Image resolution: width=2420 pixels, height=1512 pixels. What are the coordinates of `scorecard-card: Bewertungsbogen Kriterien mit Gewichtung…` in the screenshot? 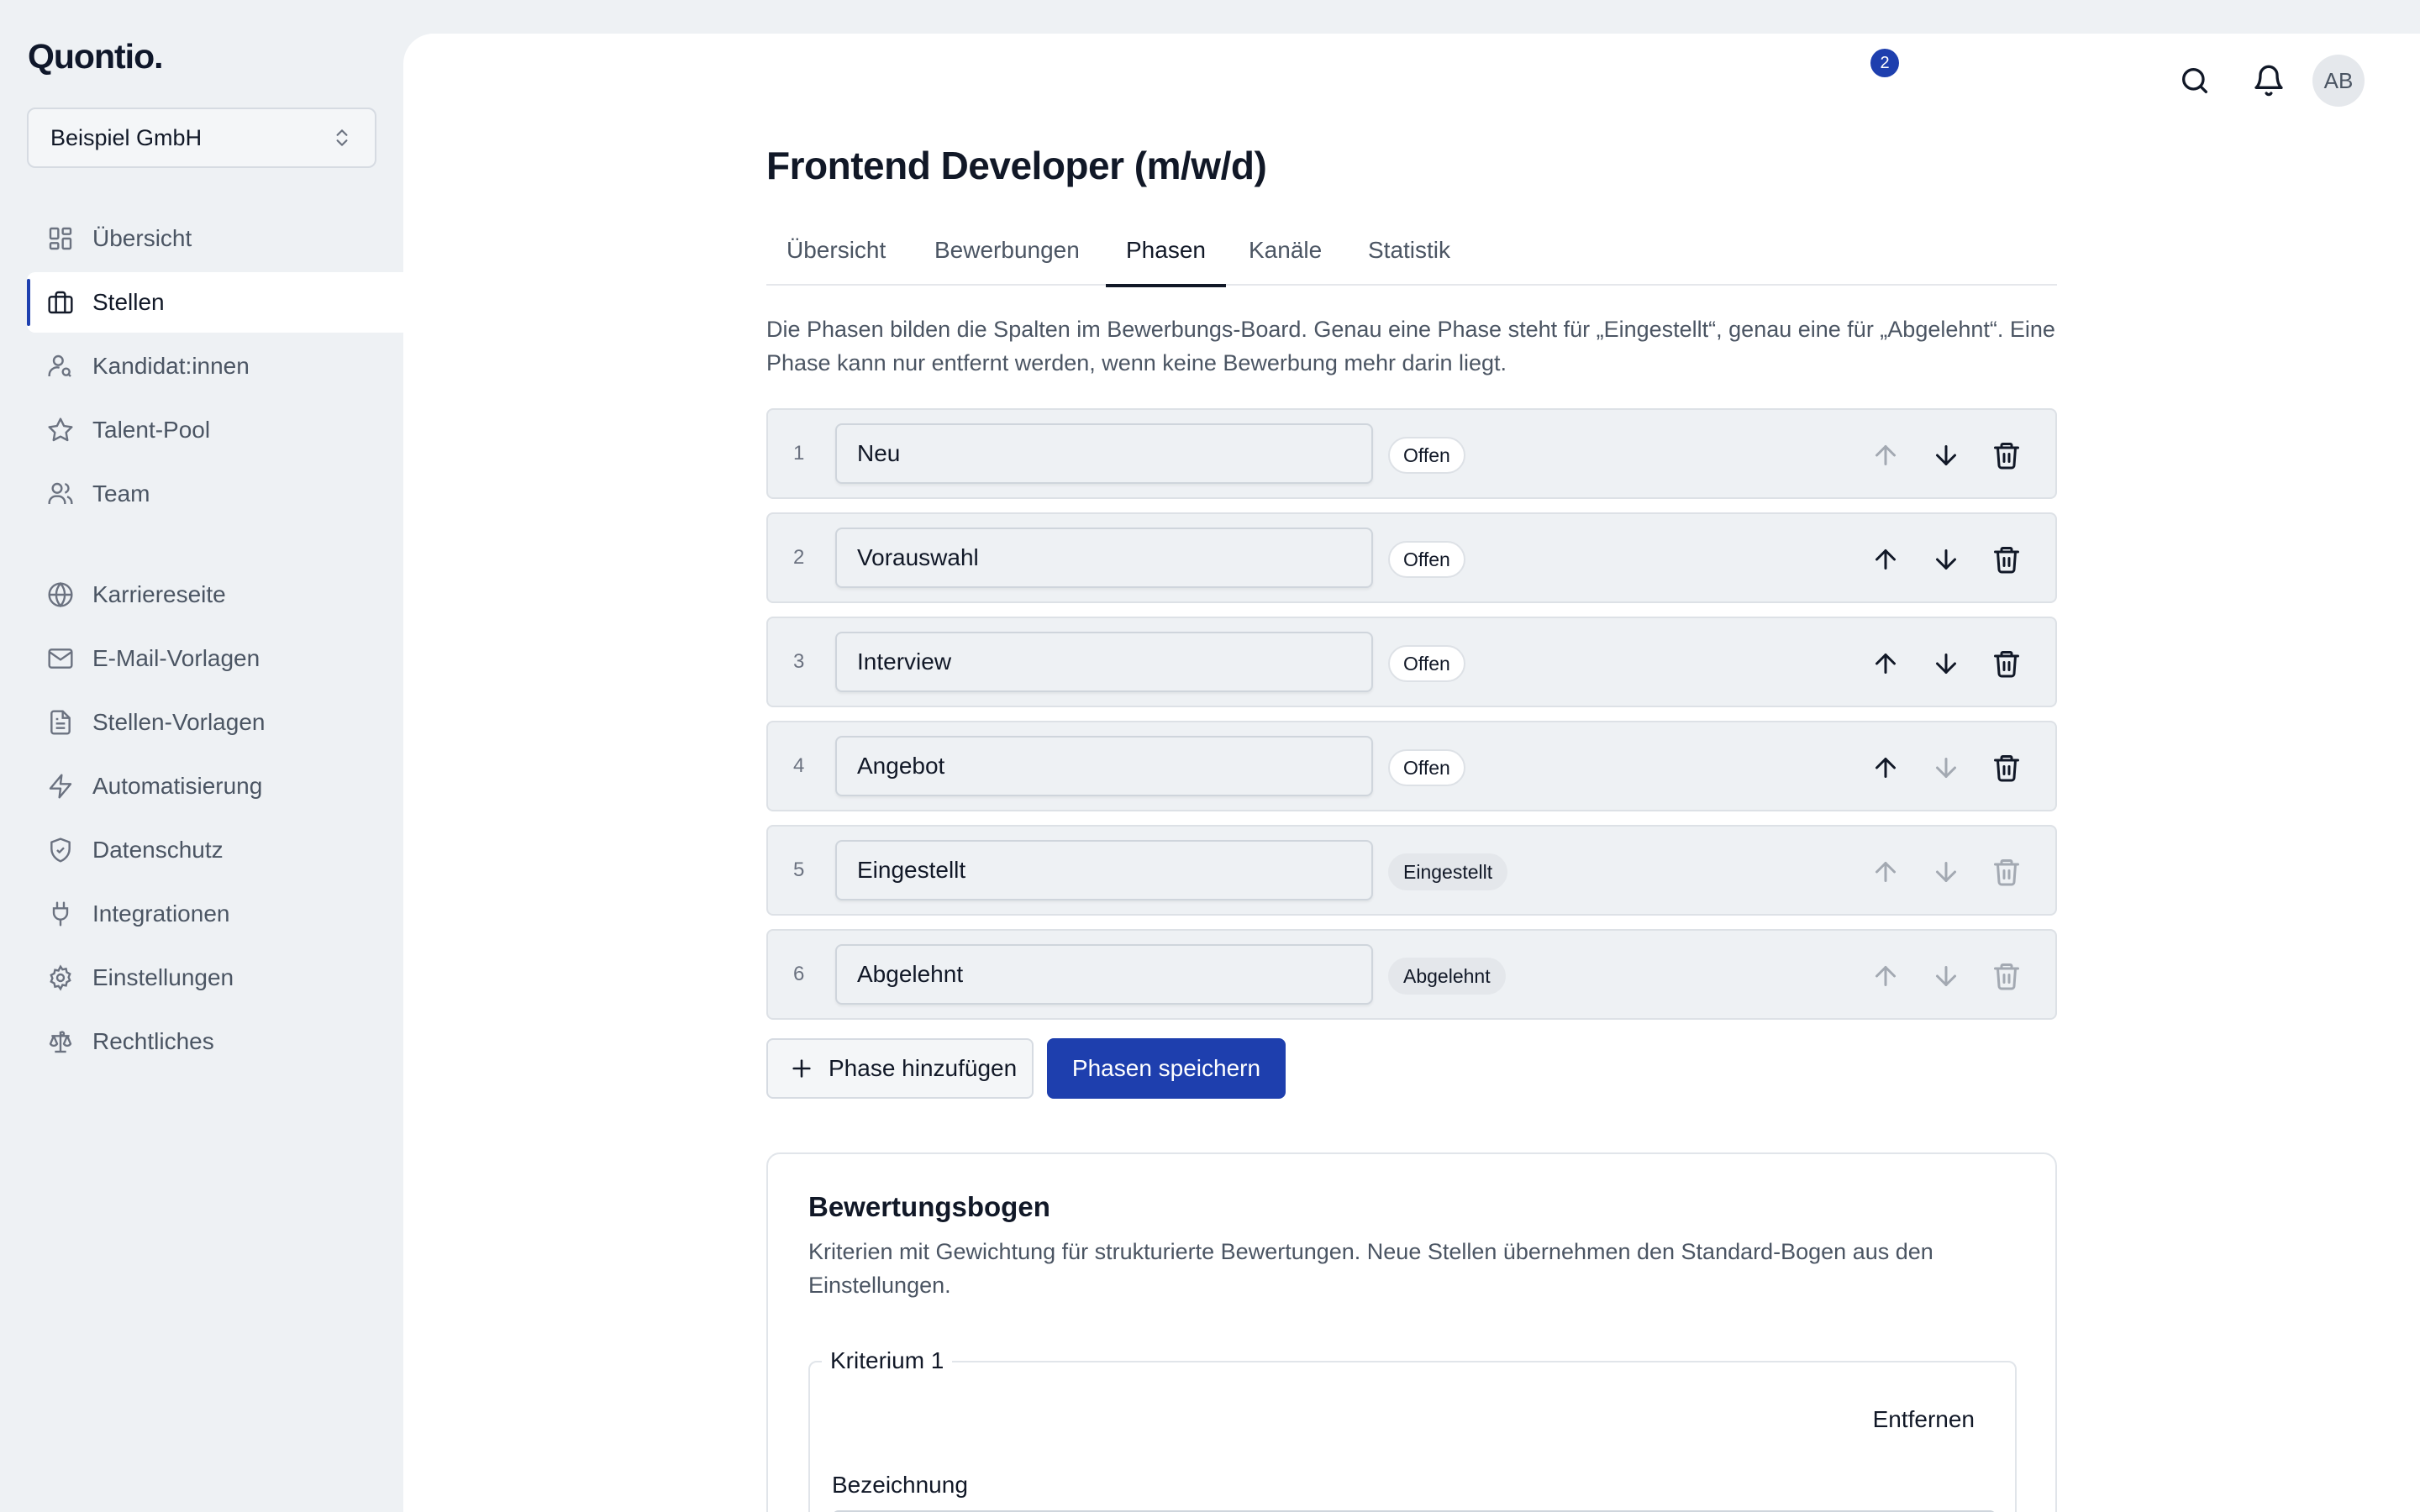 It's located at (1411, 1332).